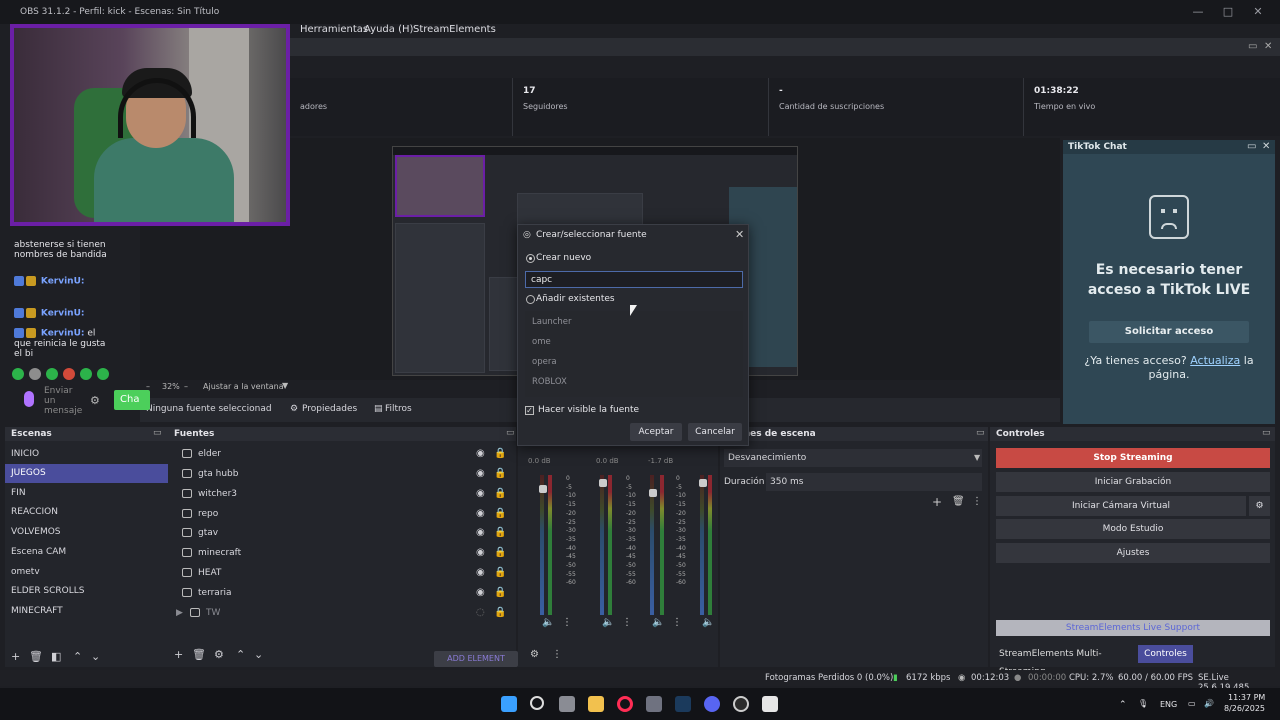  Describe the element at coordinates (1066, 661) in the screenshot. I see `tab-multi-streaming: StreamElements Multi-Streaming` at that location.